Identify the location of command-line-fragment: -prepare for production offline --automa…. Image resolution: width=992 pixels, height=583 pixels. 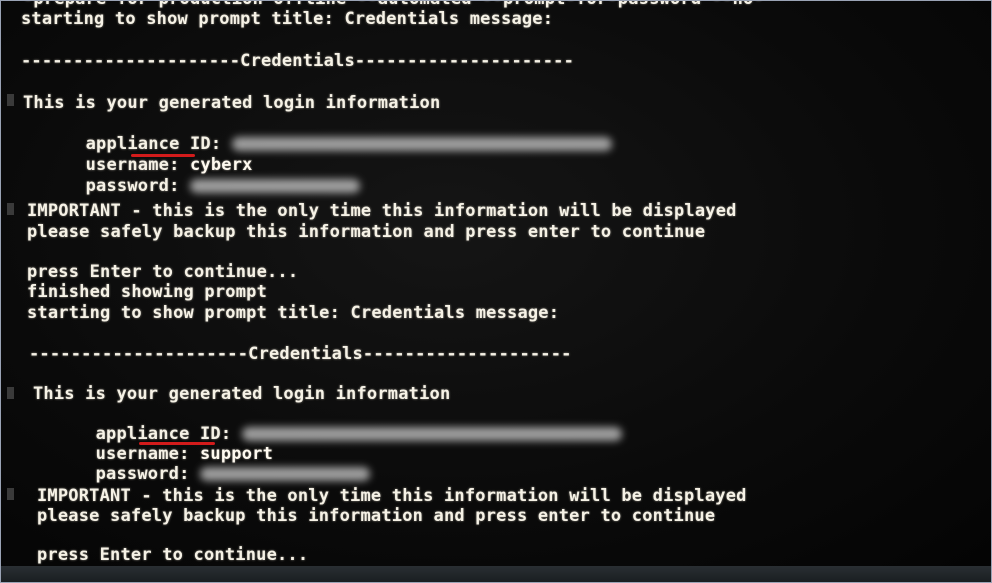
(393, 5).